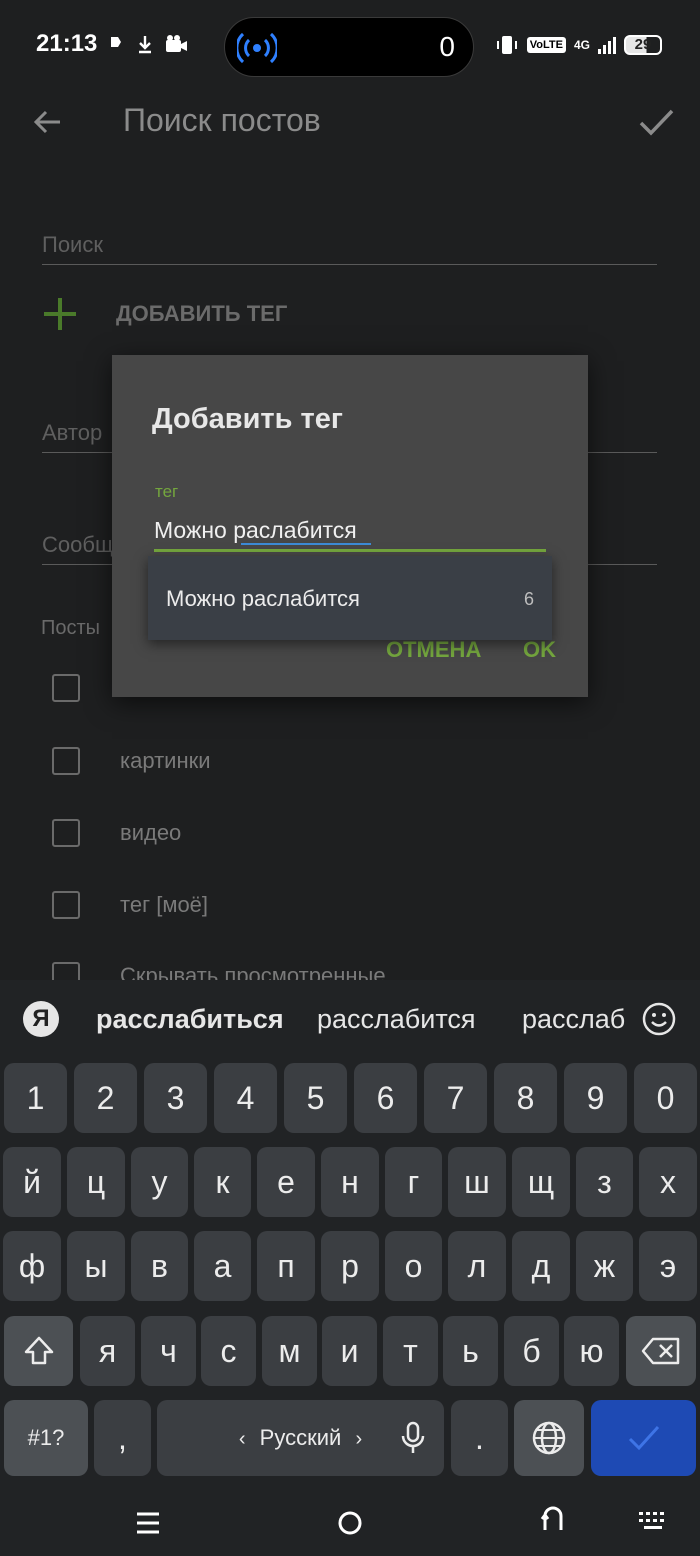 The height and width of the screenshot is (1556, 700). What do you see at coordinates (105, 1098) in the screenshot?
I see `key-2: 2` at bounding box center [105, 1098].